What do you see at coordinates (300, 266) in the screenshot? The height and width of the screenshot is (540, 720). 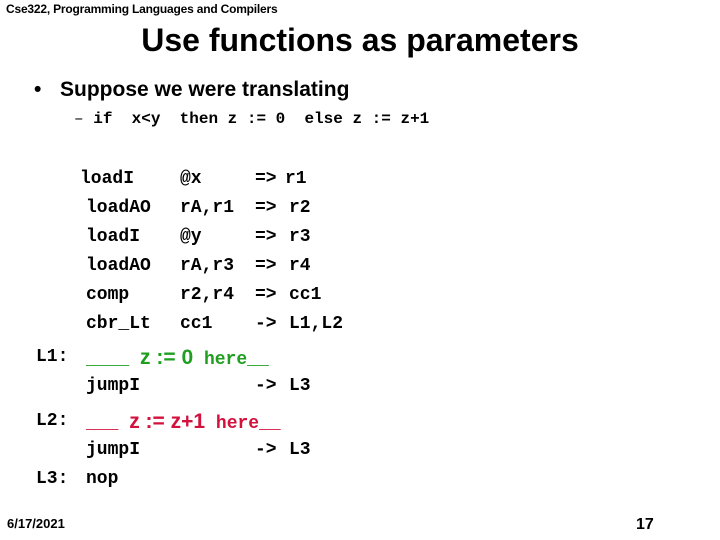 I see `code-line-dest: r4` at bounding box center [300, 266].